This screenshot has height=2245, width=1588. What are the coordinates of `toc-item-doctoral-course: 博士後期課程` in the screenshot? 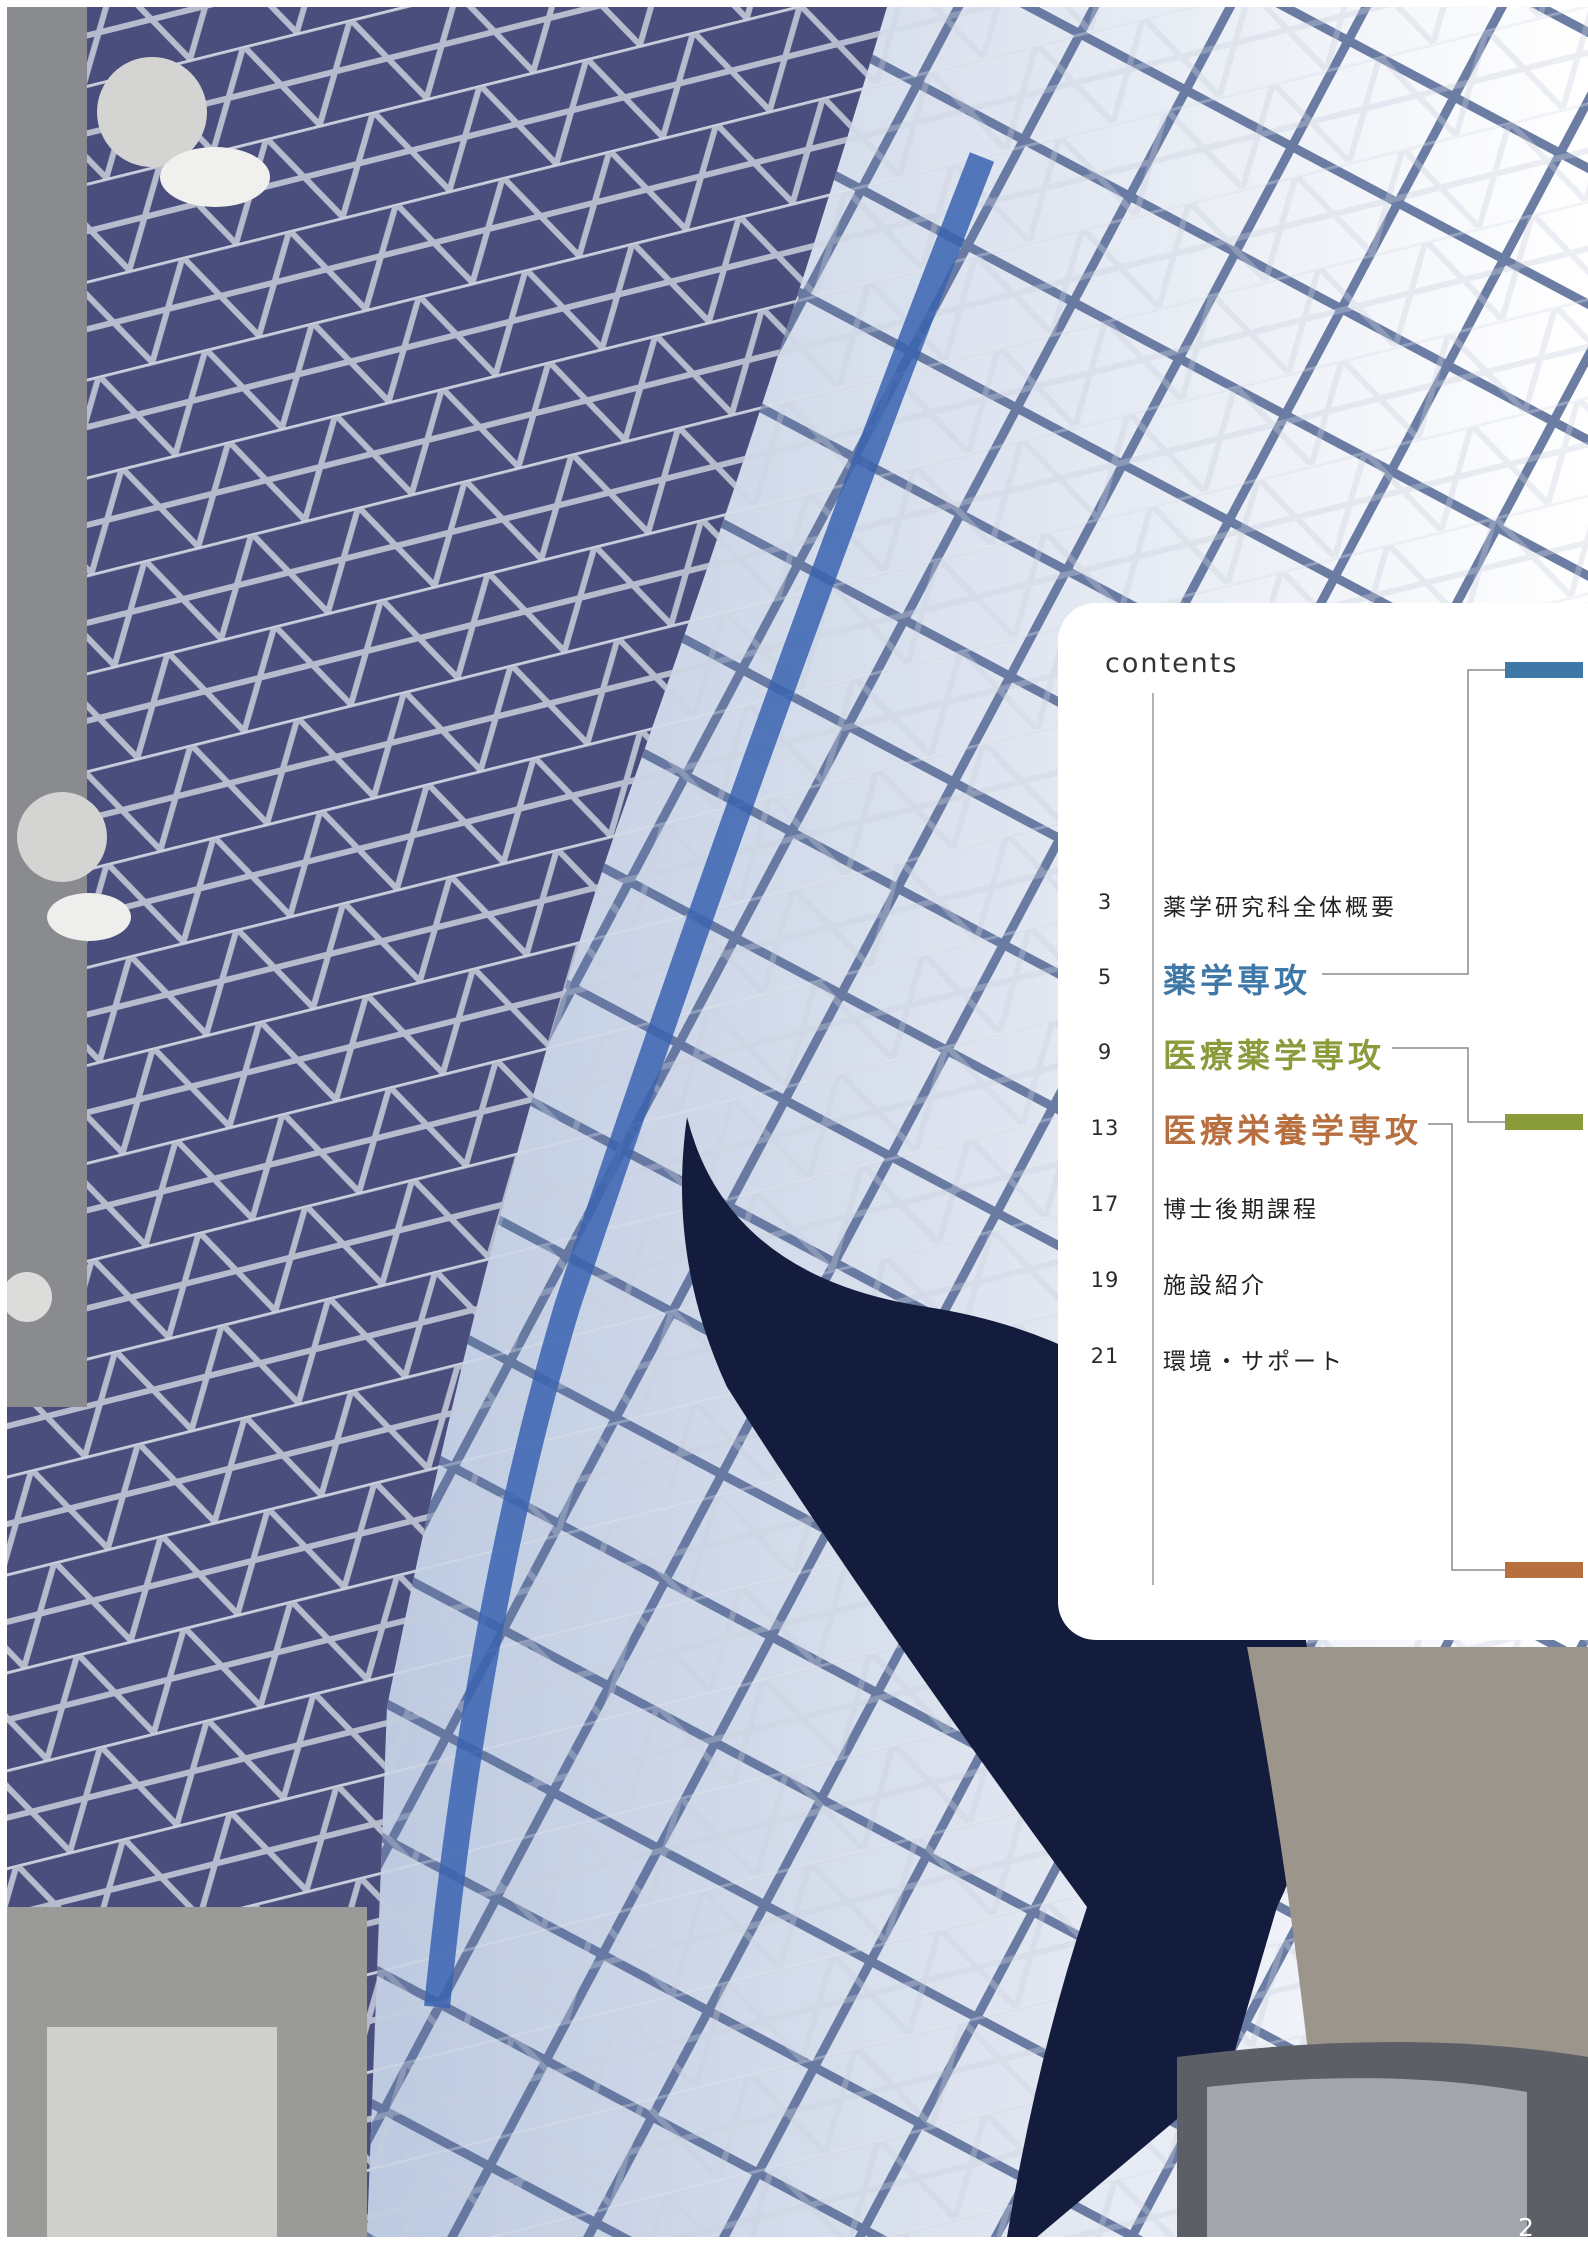 It's located at (1241, 1207).